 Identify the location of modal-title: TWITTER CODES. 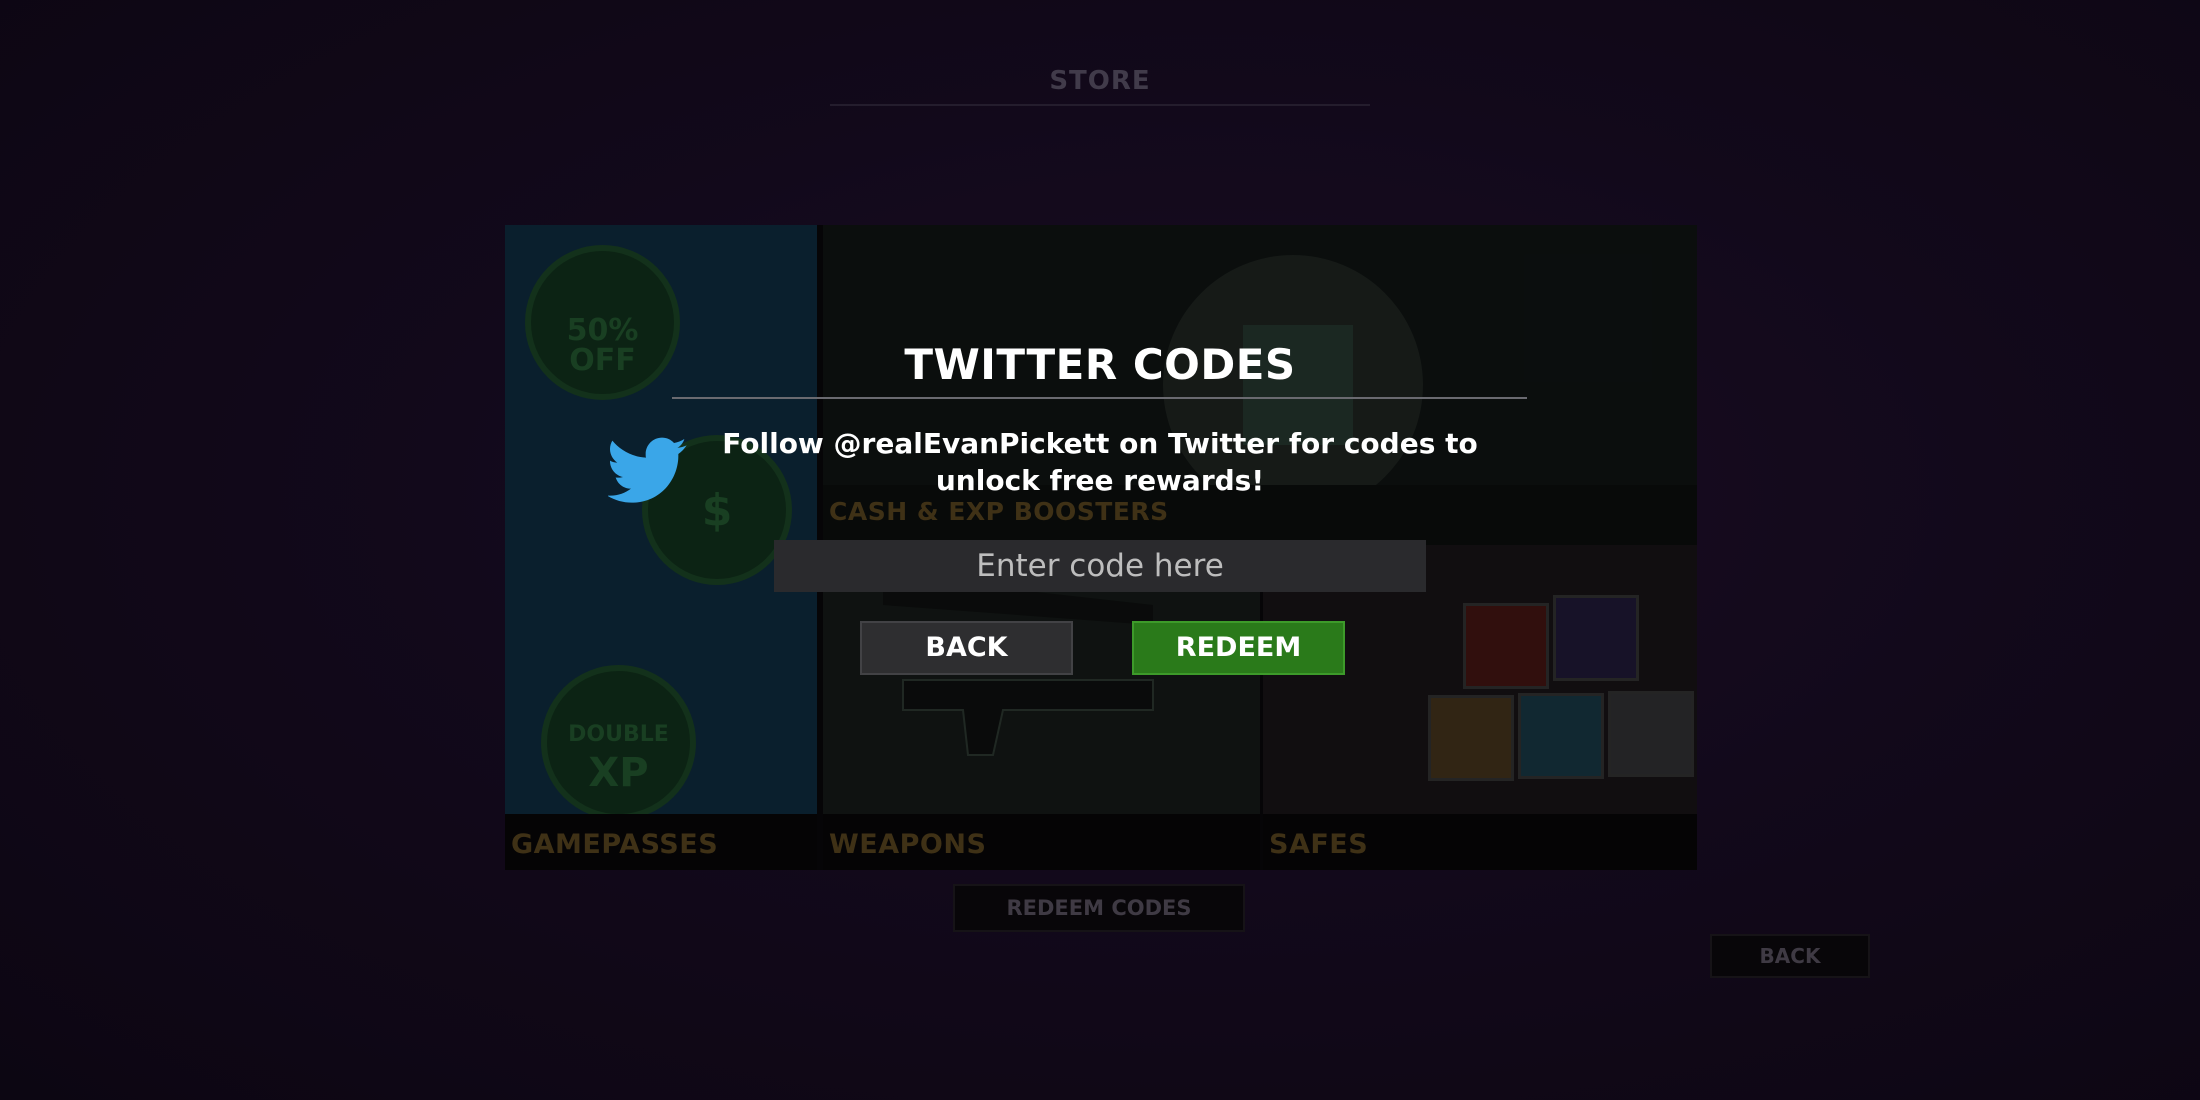
(1100, 364).